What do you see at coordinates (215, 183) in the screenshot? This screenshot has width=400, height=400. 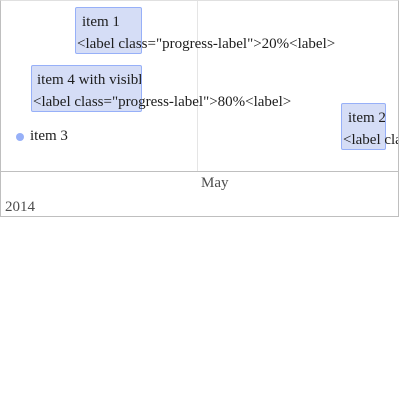 I see `axis-minor-label-may: May` at bounding box center [215, 183].